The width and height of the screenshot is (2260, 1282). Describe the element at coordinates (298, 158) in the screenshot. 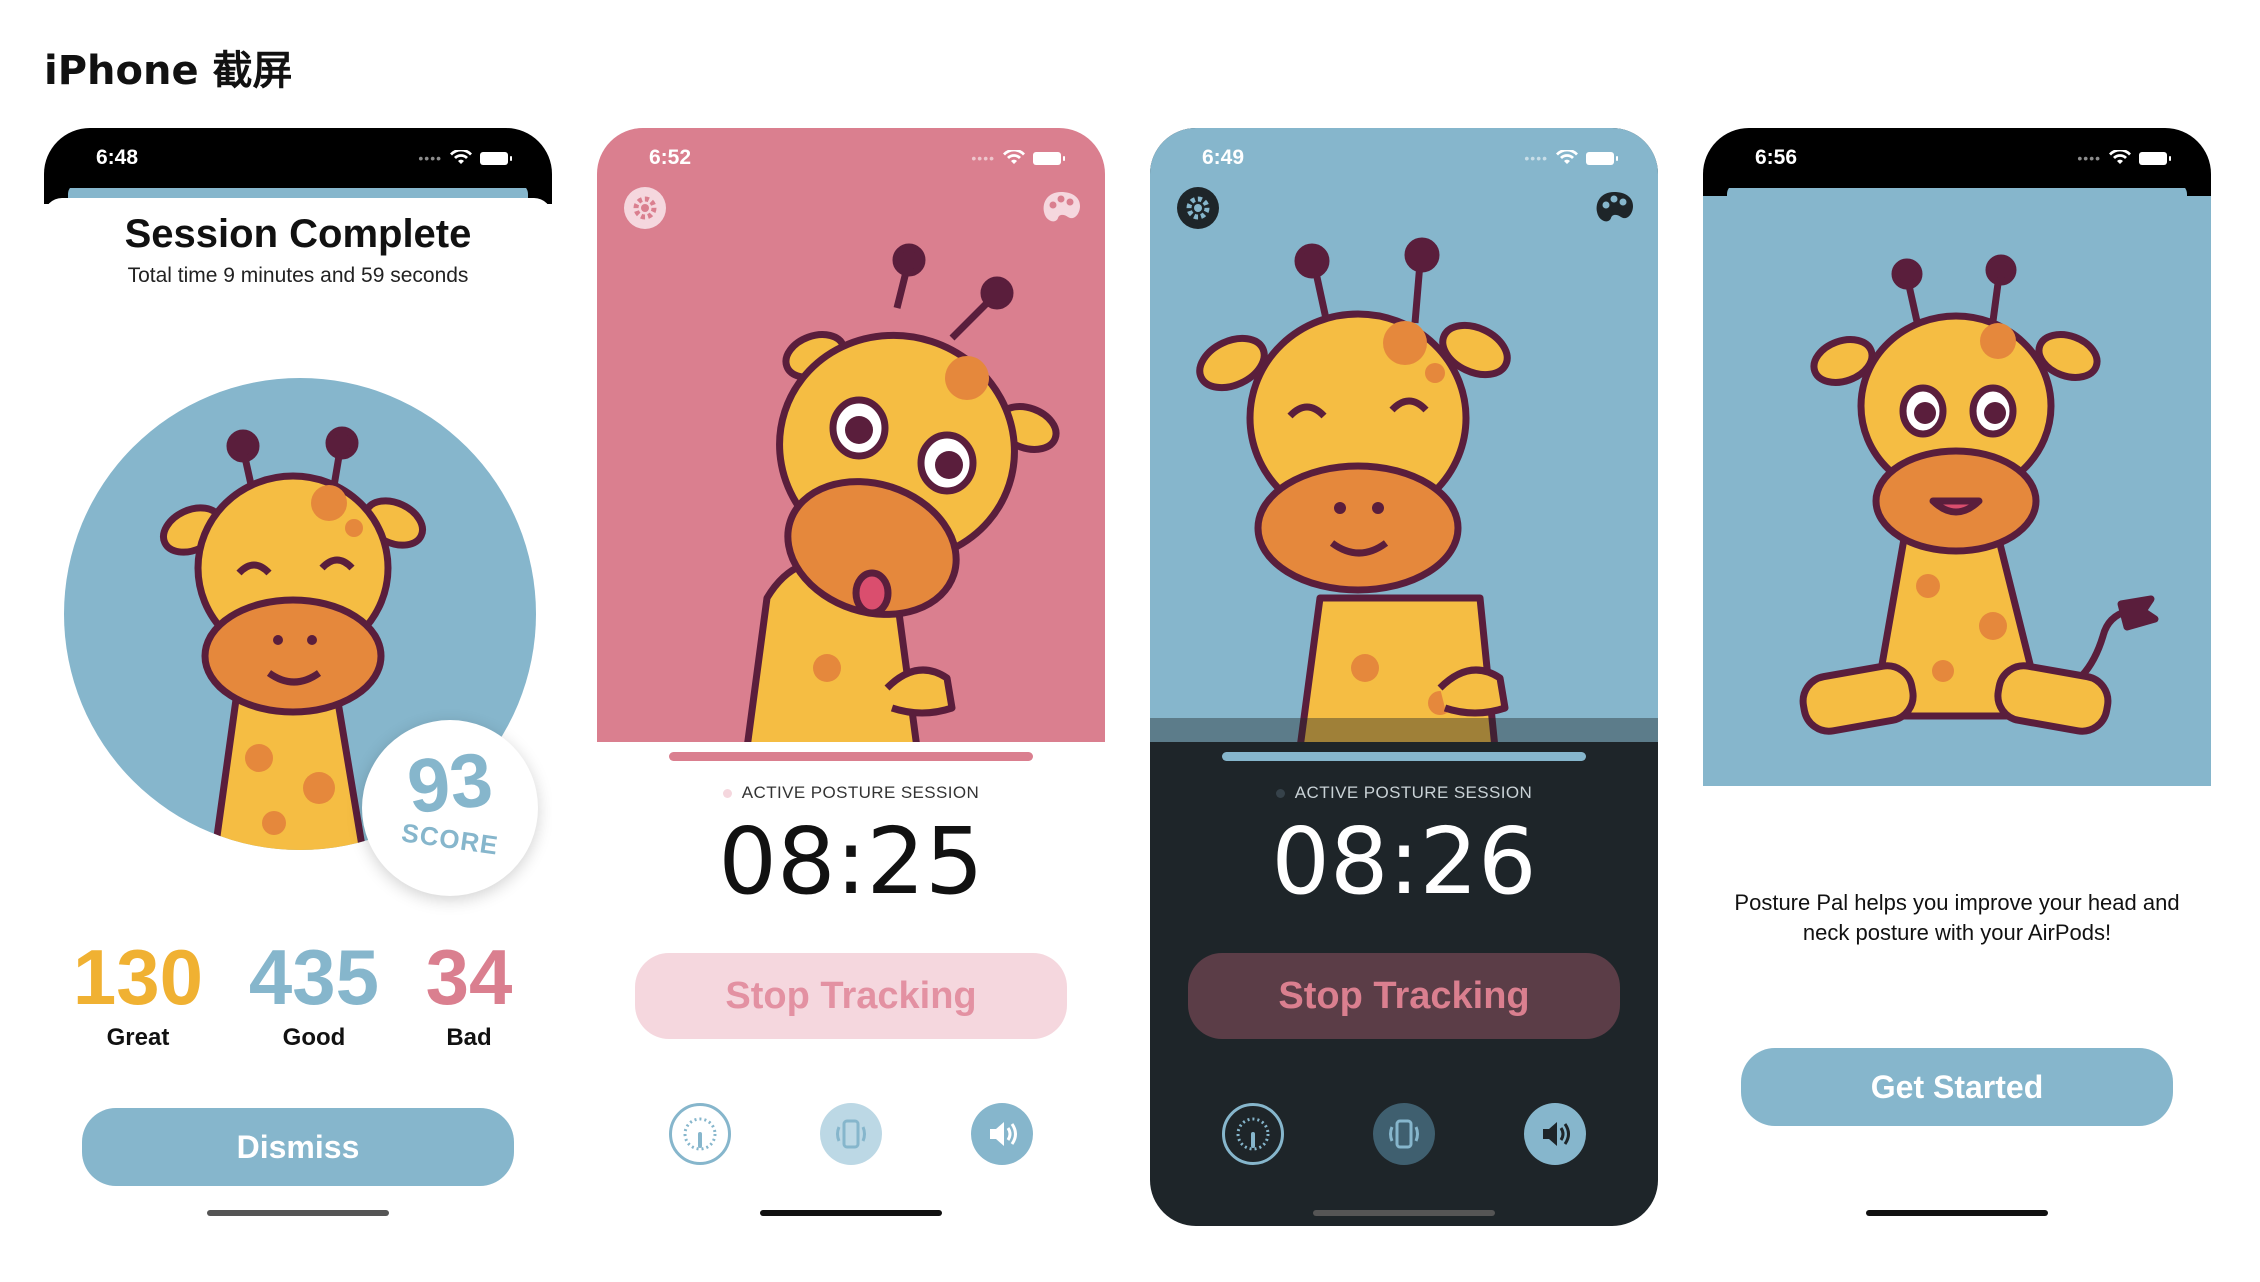

I see `status-bar: 6:48 ••••` at that location.